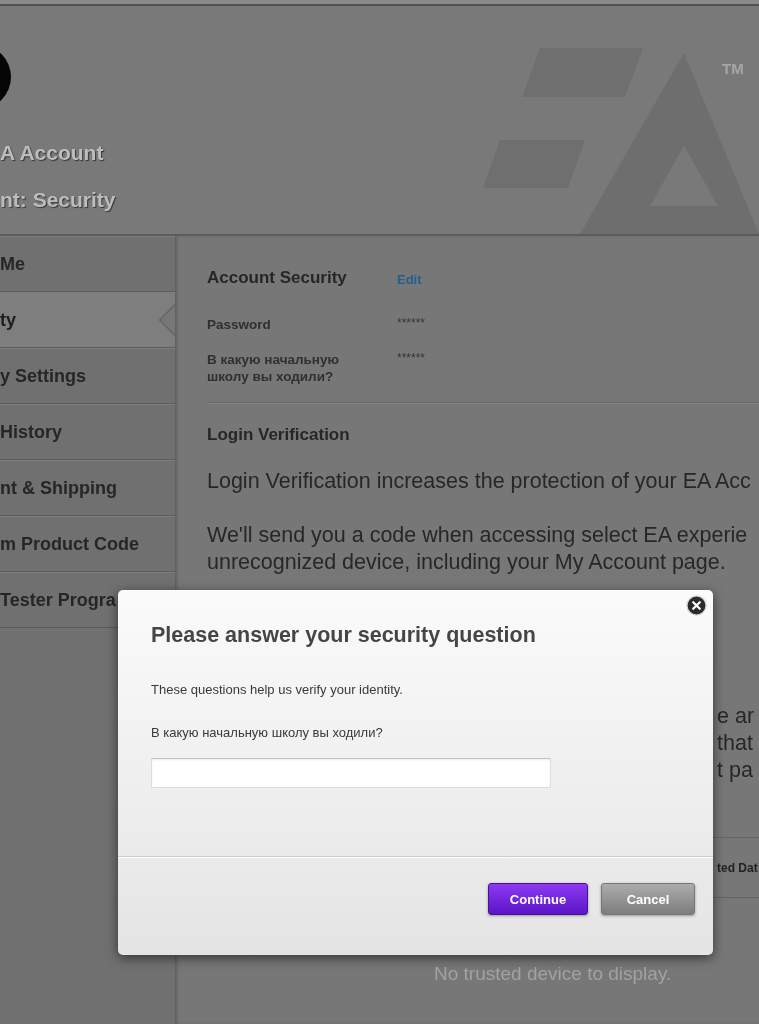 This screenshot has height=1024, width=759. Describe the element at coordinates (239, 324) in the screenshot. I see `field-label: Password` at that location.